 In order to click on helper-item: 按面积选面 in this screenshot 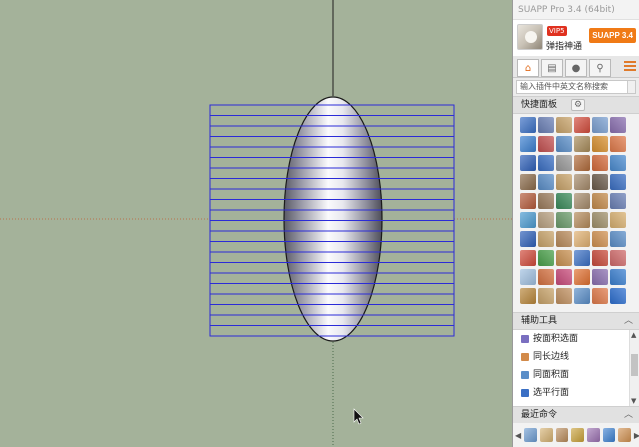, I will do `click(576, 339)`.